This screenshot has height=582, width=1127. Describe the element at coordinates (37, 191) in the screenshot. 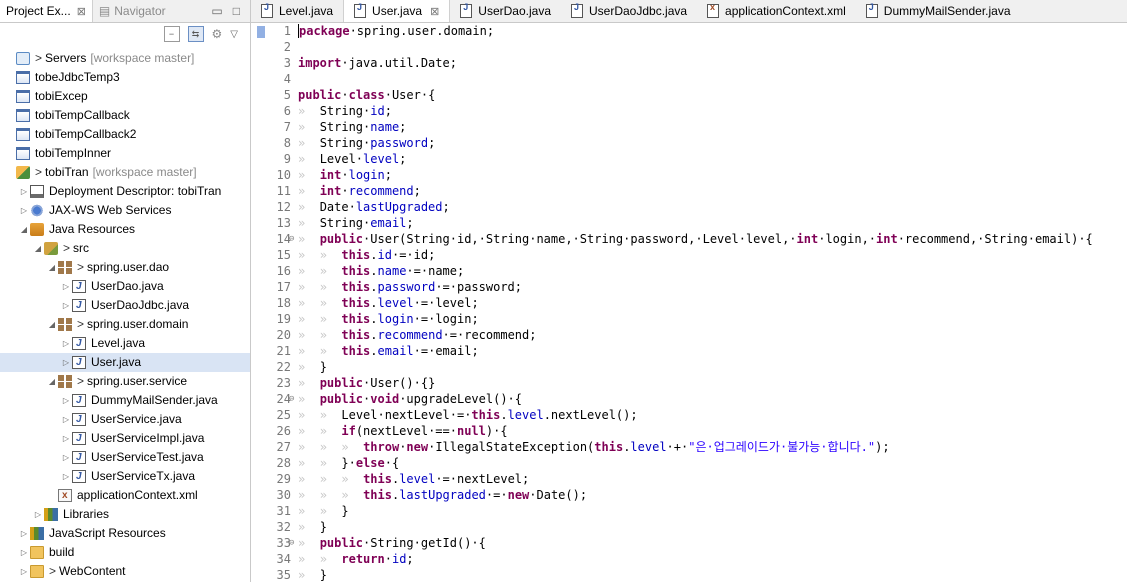

I see `dd-icon` at that location.